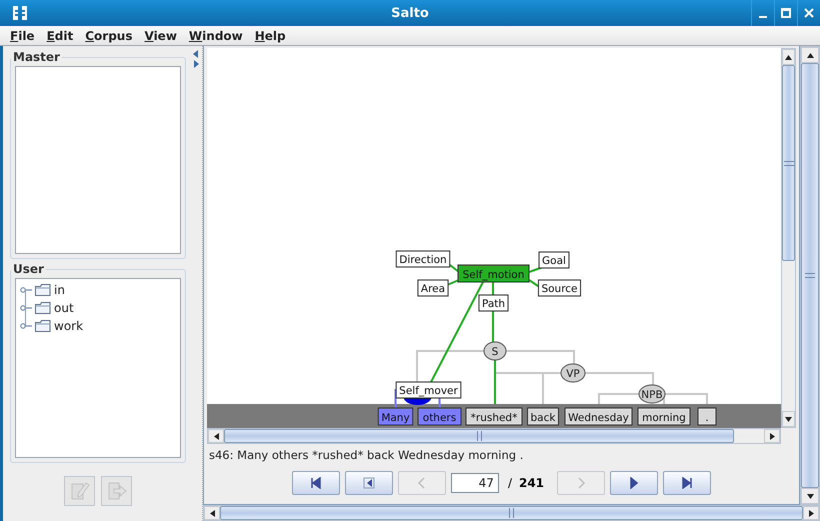 This screenshot has height=521, width=820. Describe the element at coordinates (423, 259) in the screenshot. I see `frame-element-node: Direction` at that location.